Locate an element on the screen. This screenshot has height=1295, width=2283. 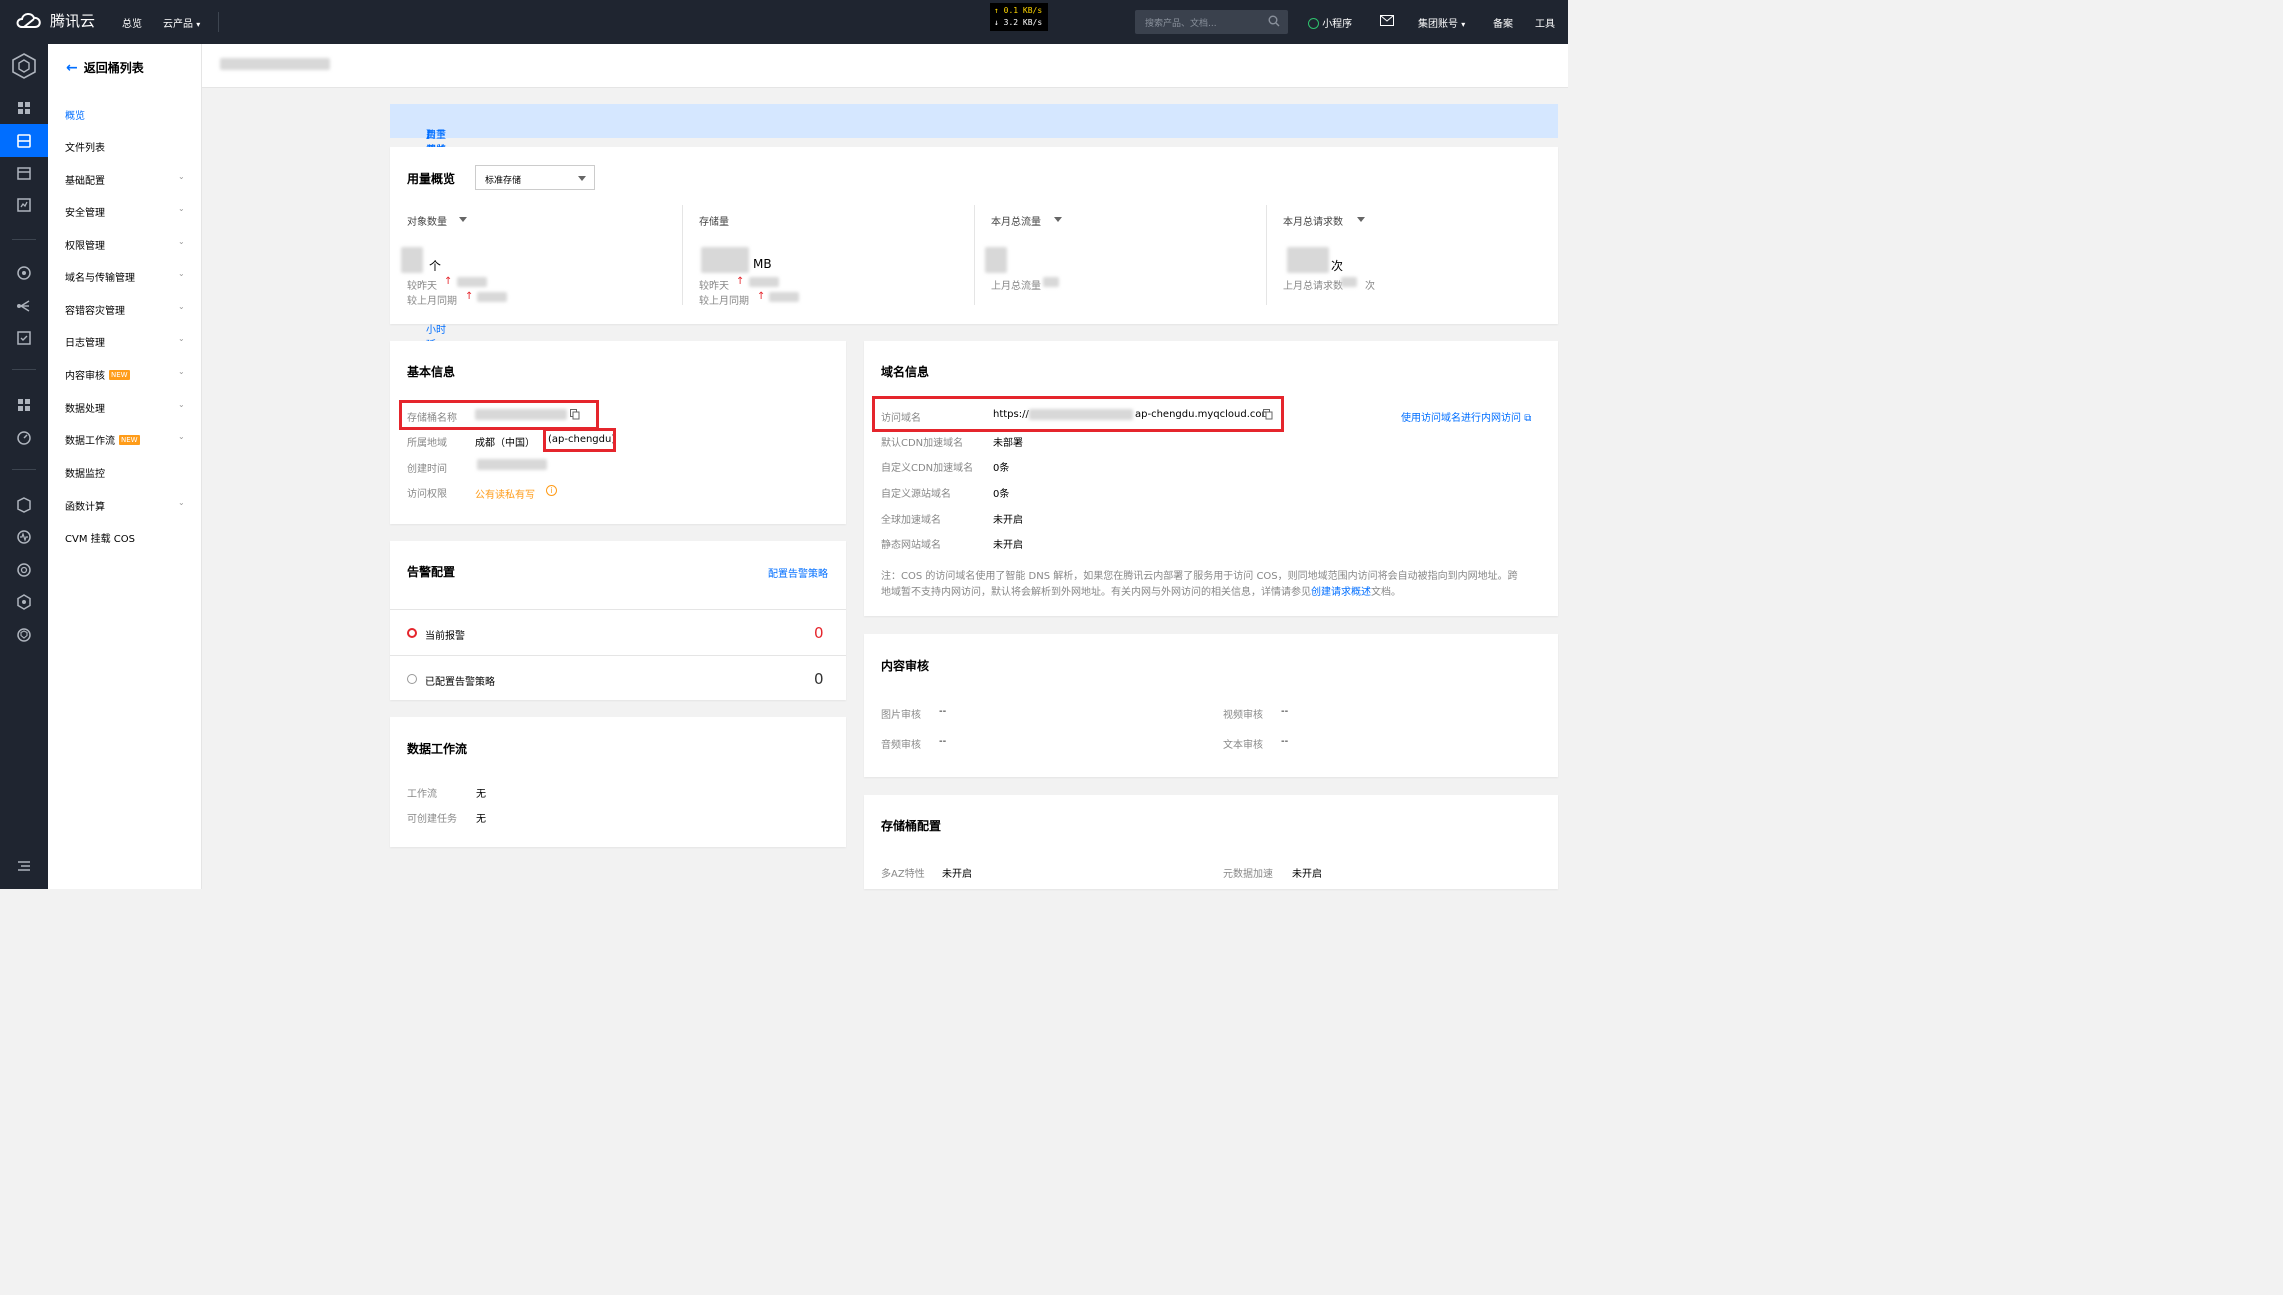
globe-icon is located at coordinates (24, 273).